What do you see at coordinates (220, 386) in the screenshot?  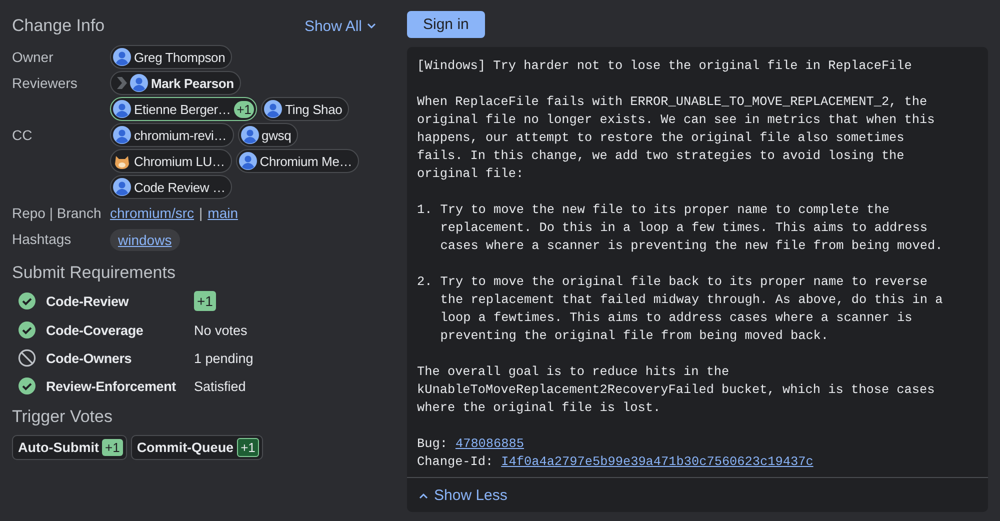 I see `requirement-status: Satisfied` at bounding box center [220, 386].